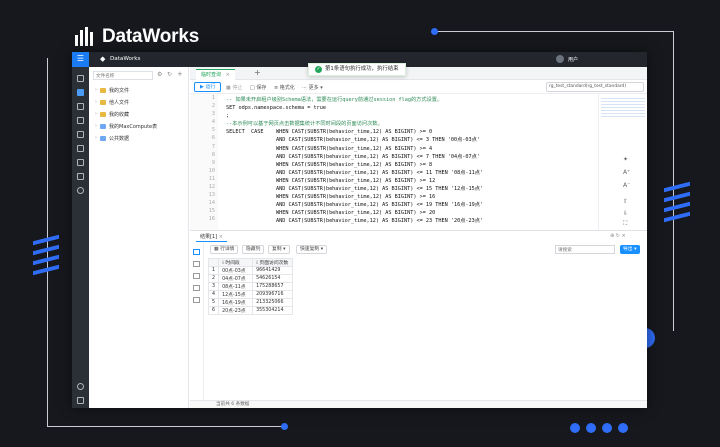 This screenshot has height=447, width=720. I want to click on toast-message: 第1条语句执行成功，执行结束, so click(362, 69).